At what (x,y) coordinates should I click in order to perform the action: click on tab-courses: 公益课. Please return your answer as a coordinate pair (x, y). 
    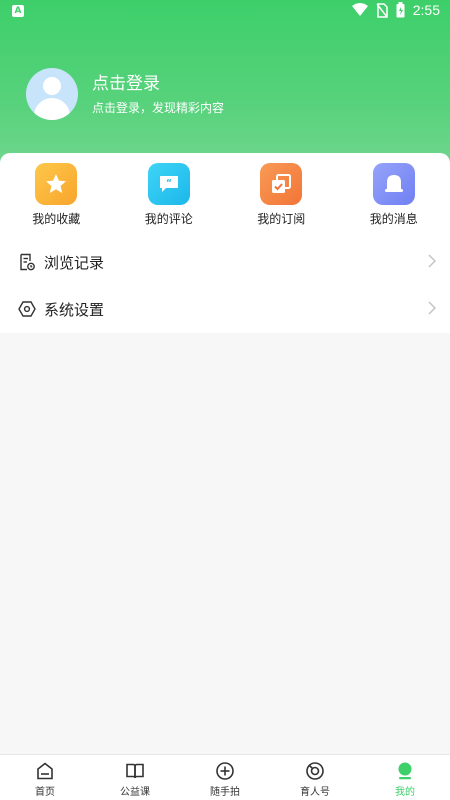
    Looking at the image, I should click on (135, 777).